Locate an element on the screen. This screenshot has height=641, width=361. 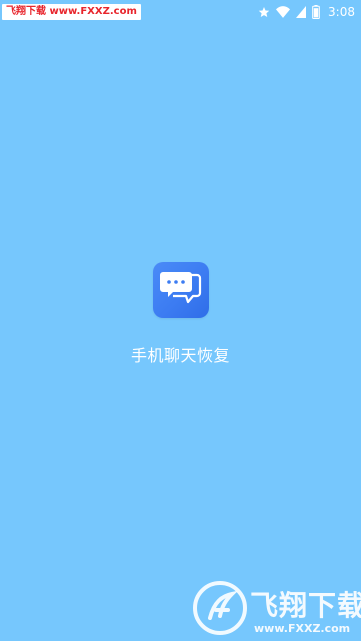
app-logo is located at coordinates (180, 290).